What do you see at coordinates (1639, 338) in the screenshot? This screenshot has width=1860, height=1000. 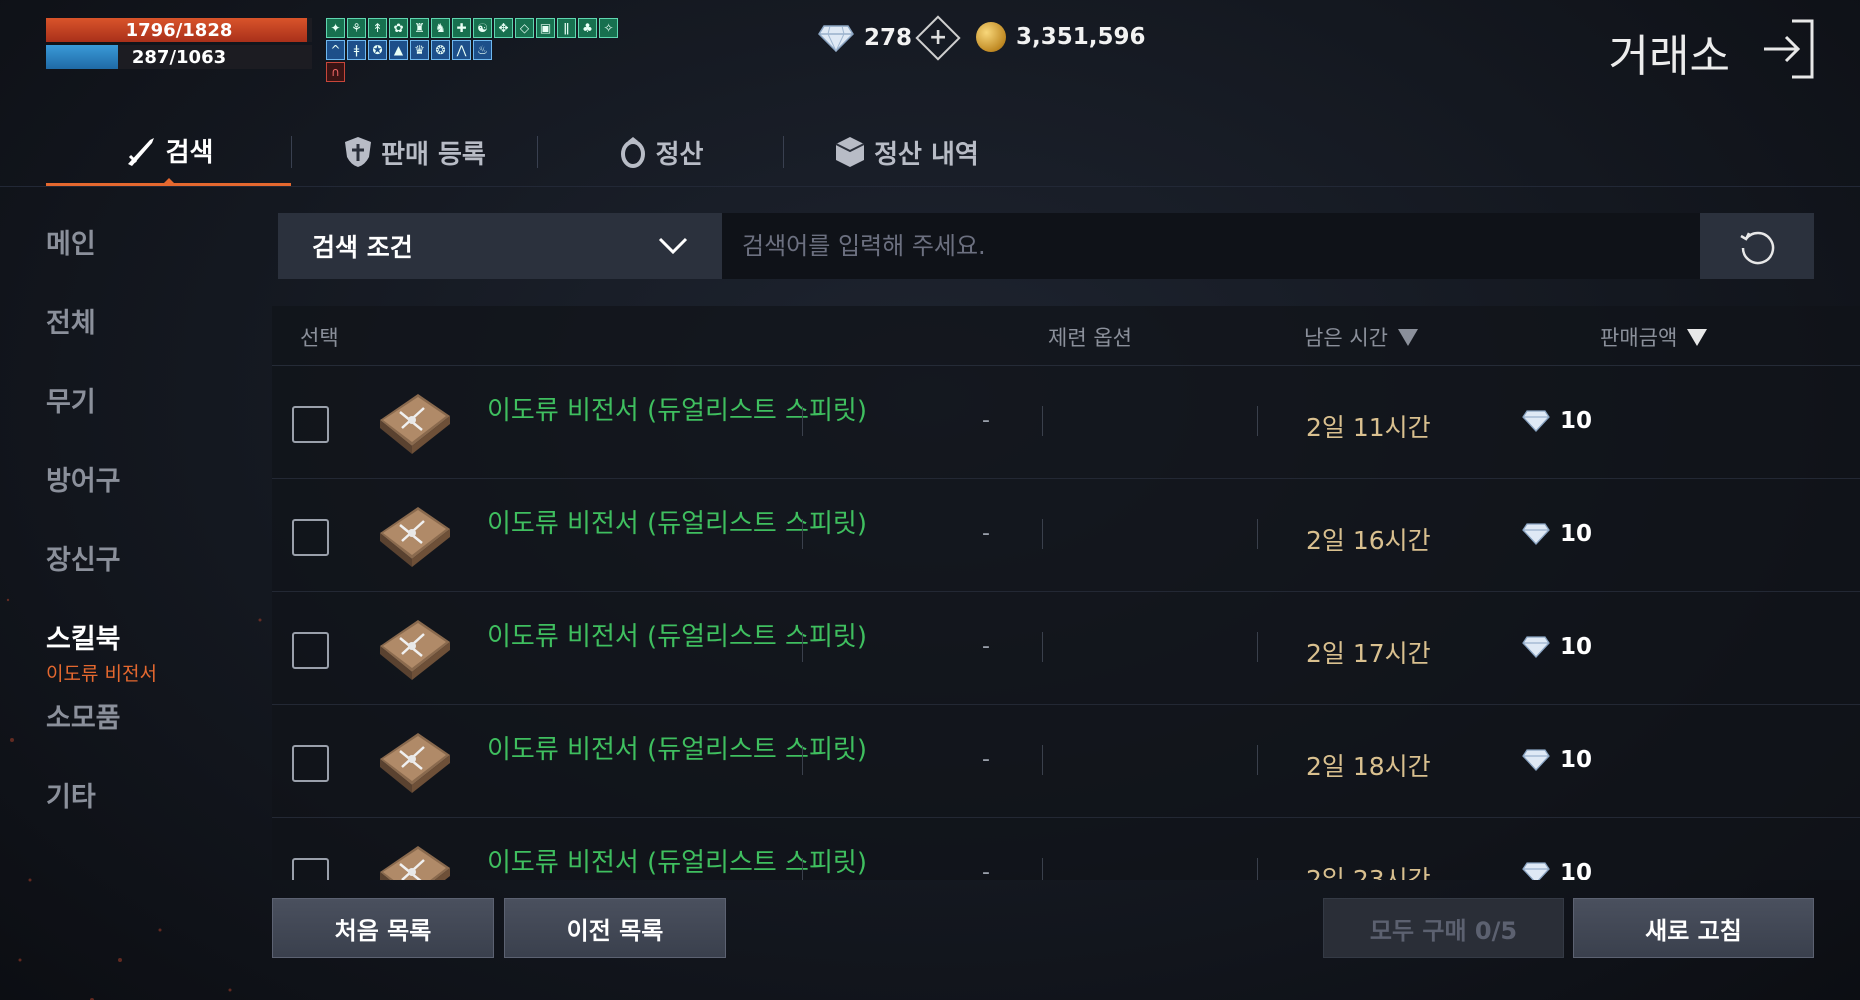 I see `column-label: 판매금액` at bounding box center [1639, 338].